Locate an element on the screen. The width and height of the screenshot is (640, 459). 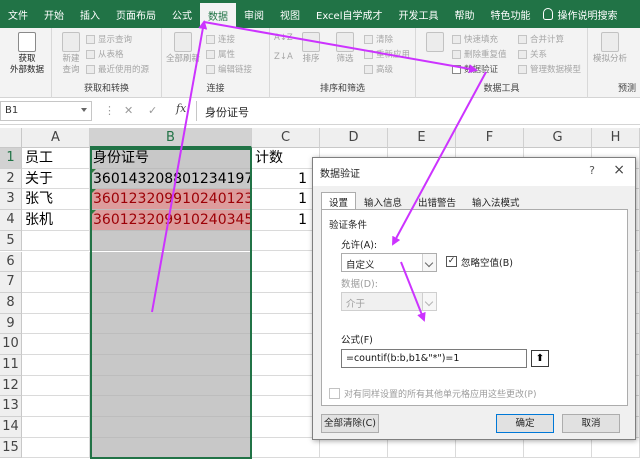
cell-A8 is located at coordinates (56, 303).